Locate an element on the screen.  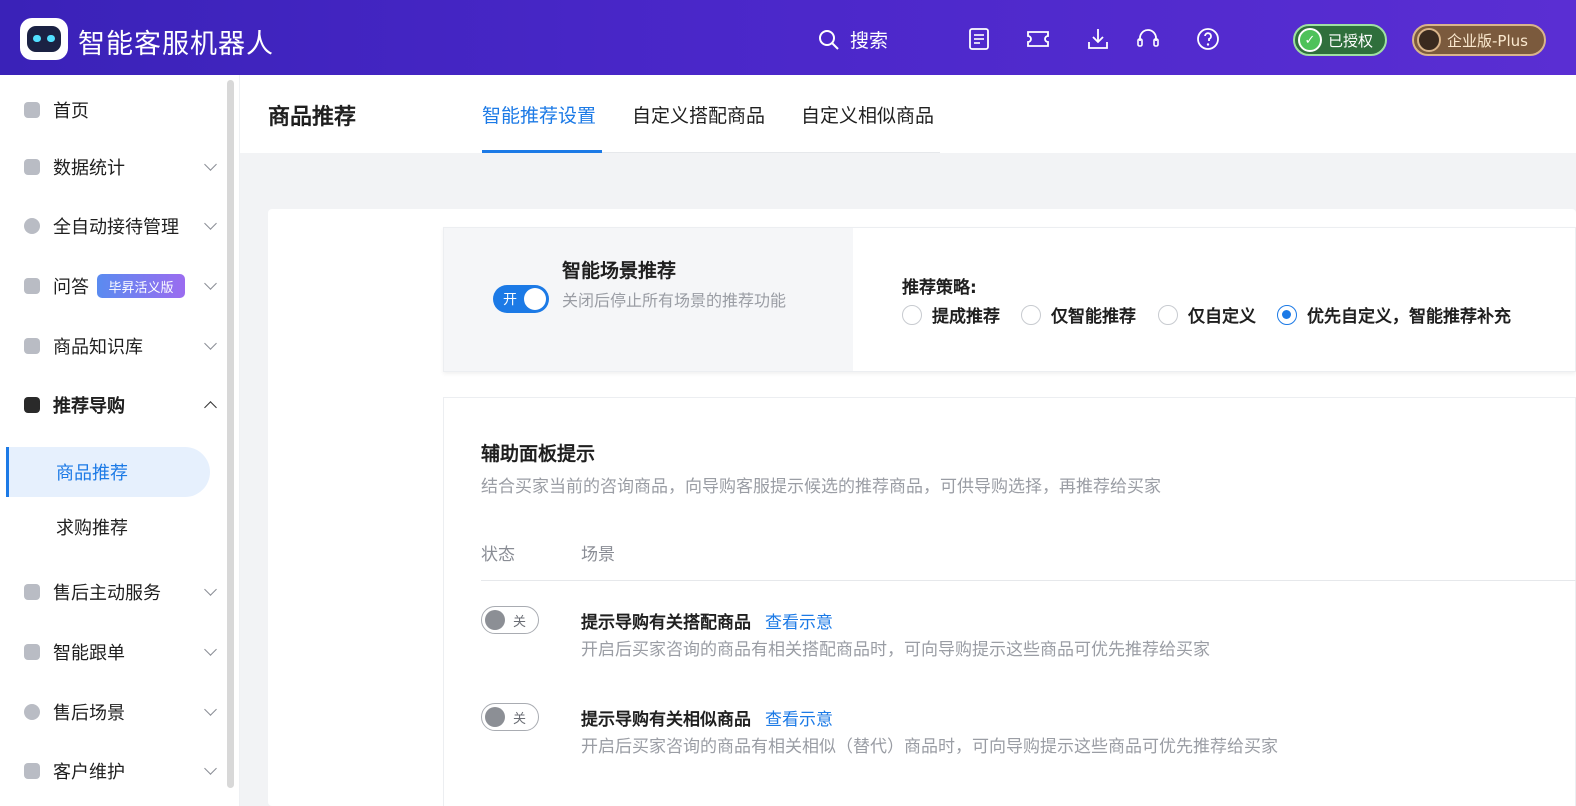
sidebar-item-auto-reception: 全自动接待管理 is located at coordinates (114, 226).